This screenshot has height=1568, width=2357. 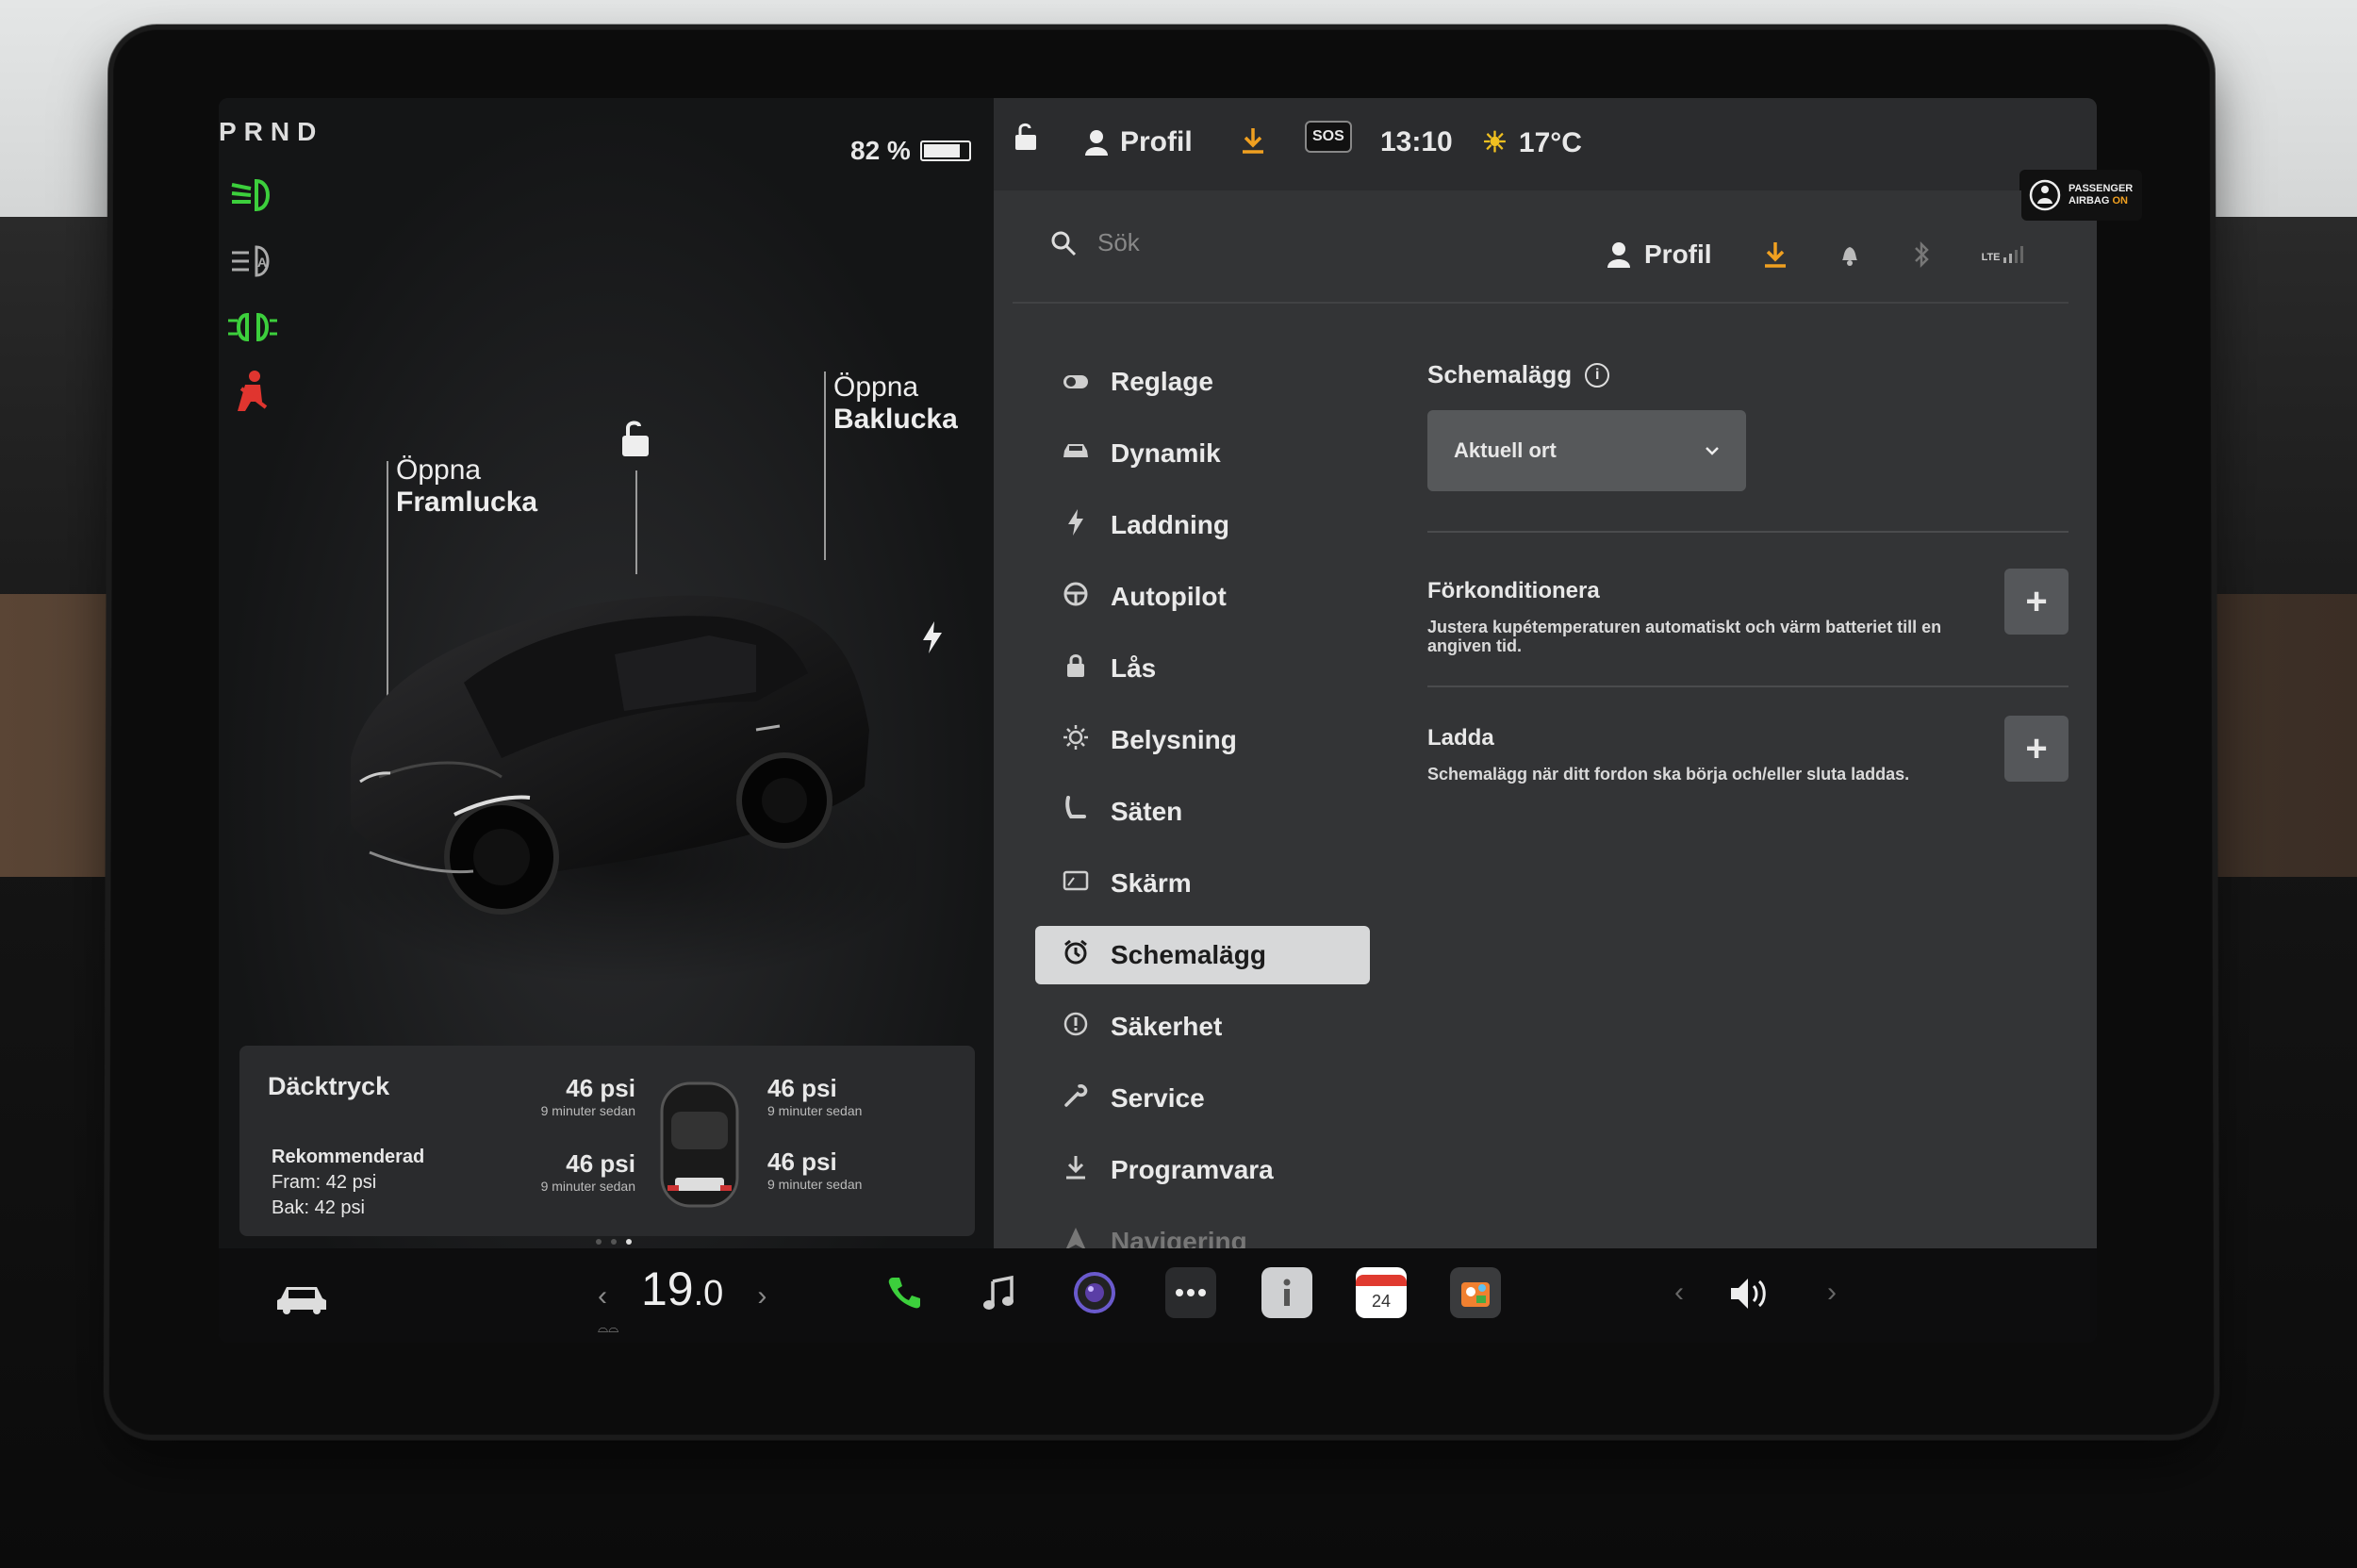 What do you see at coordinates (574, 1171) in the screenshot?
I see `tire-rear-left: 46 psi 9 minuter sedan` at bounding box center [574, 1171].